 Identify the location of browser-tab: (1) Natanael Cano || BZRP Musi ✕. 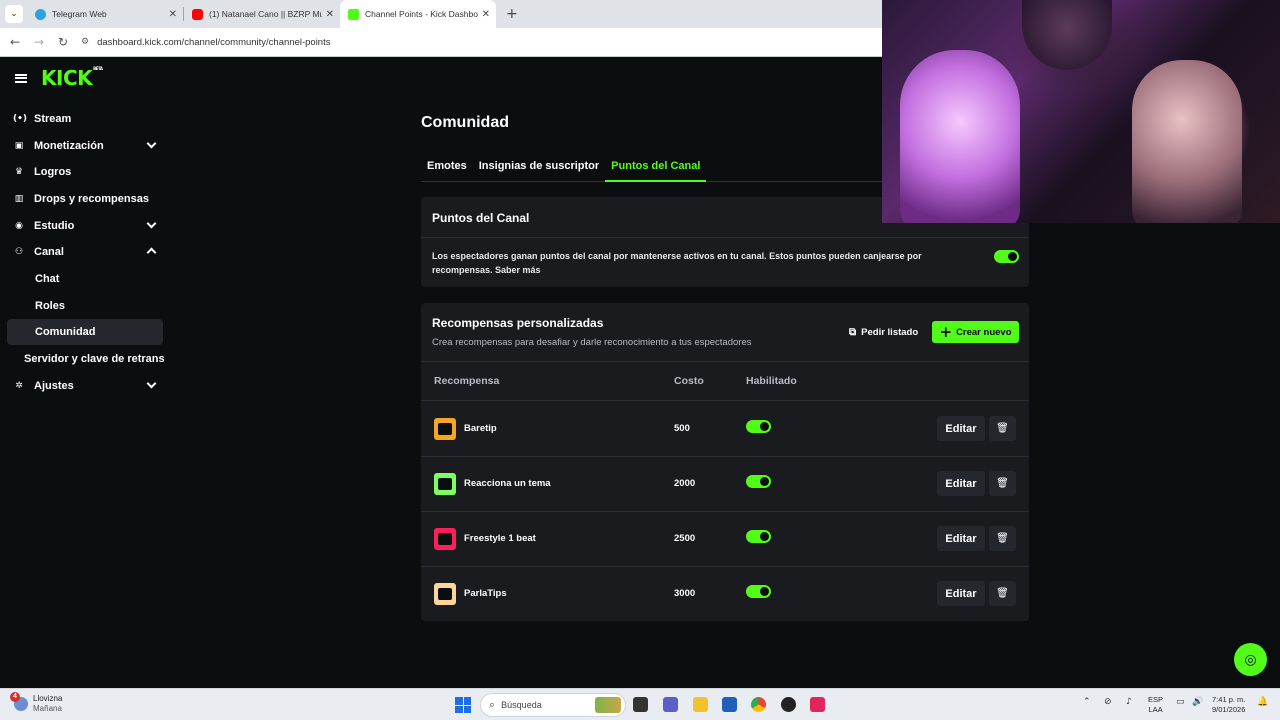
(262, 14).